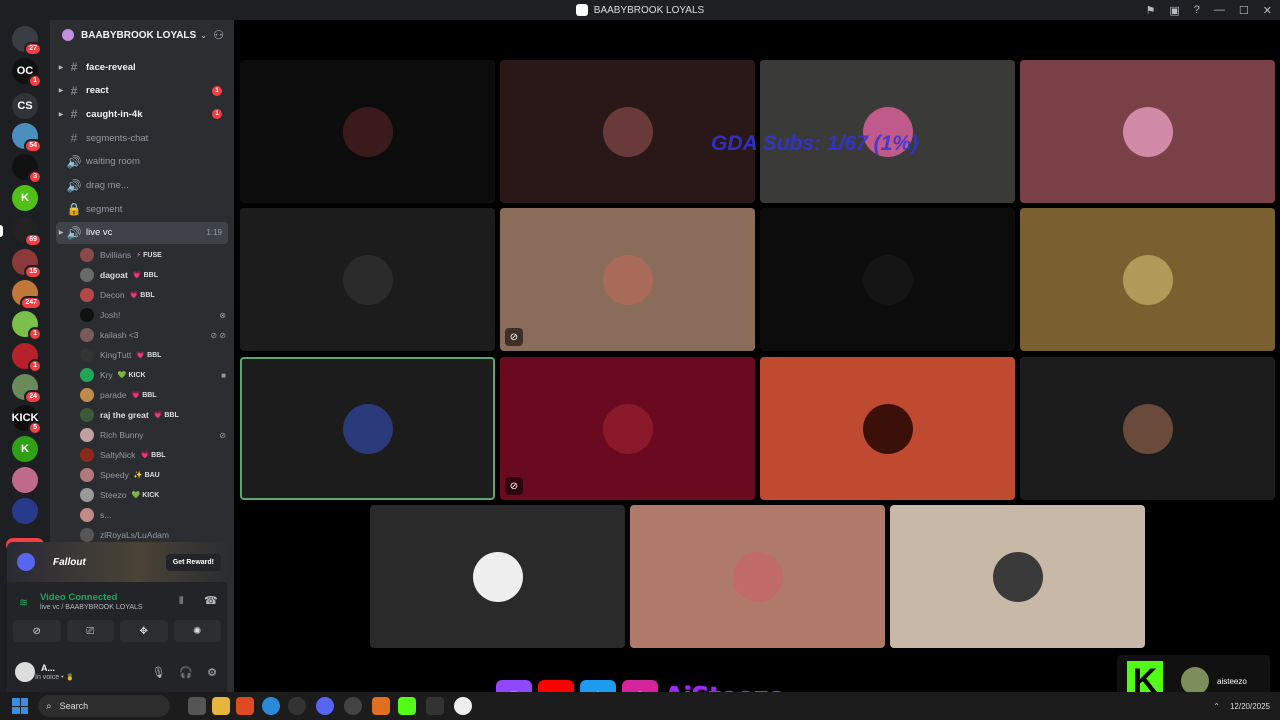 This screenshot has width=1280, height=720. What do you see at coordinates (27, 169) in the screenshot?
I see `server-icon: 3` at bounding box center [27, 169].